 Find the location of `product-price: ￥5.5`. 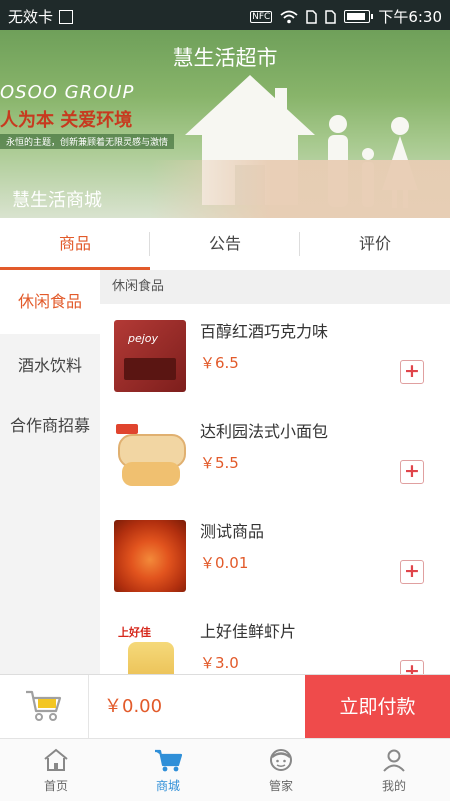

product-price: ￥5.5 is located at coordinates (219, 463).